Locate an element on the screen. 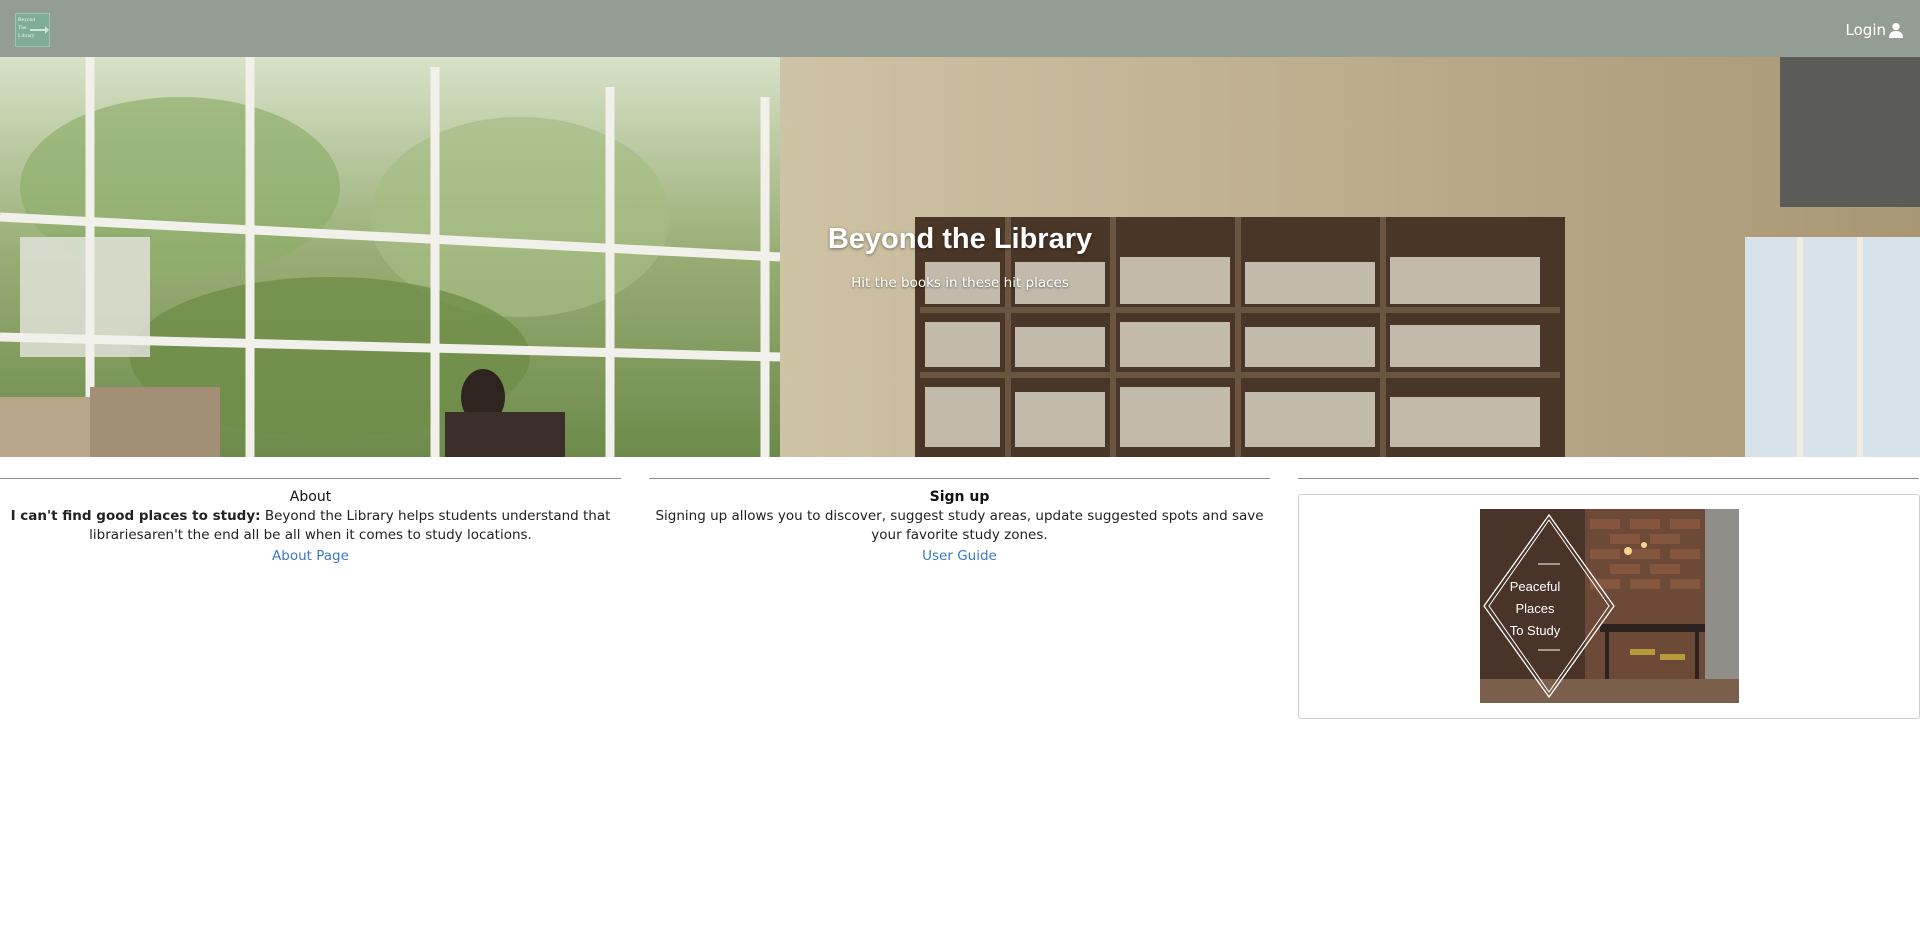 This screenshot has width=1920, height=937. signup-heading: Sign up is located at coordinates (959, 497).